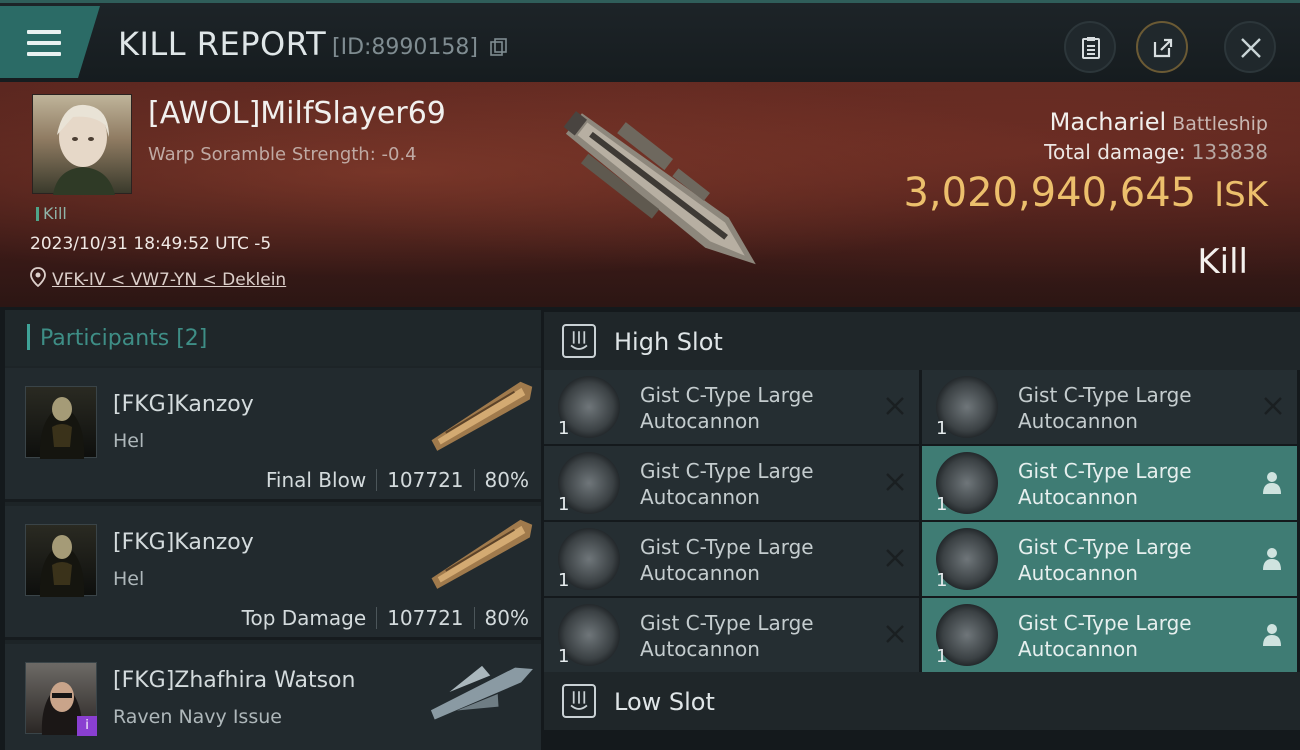 This screenshot has height=750, width=1300. Describe the element at coordinates (297, 113) in the screenshot. I see `victim-name: [AWOL]MilfSlayer69` at that location.